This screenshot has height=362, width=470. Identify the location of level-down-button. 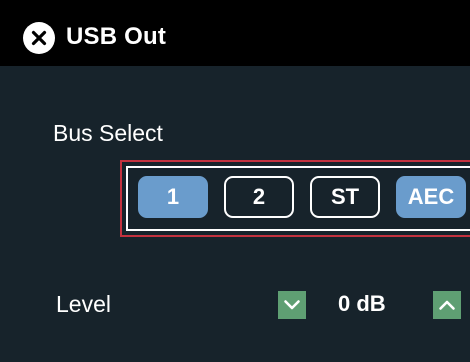
(292, 305).